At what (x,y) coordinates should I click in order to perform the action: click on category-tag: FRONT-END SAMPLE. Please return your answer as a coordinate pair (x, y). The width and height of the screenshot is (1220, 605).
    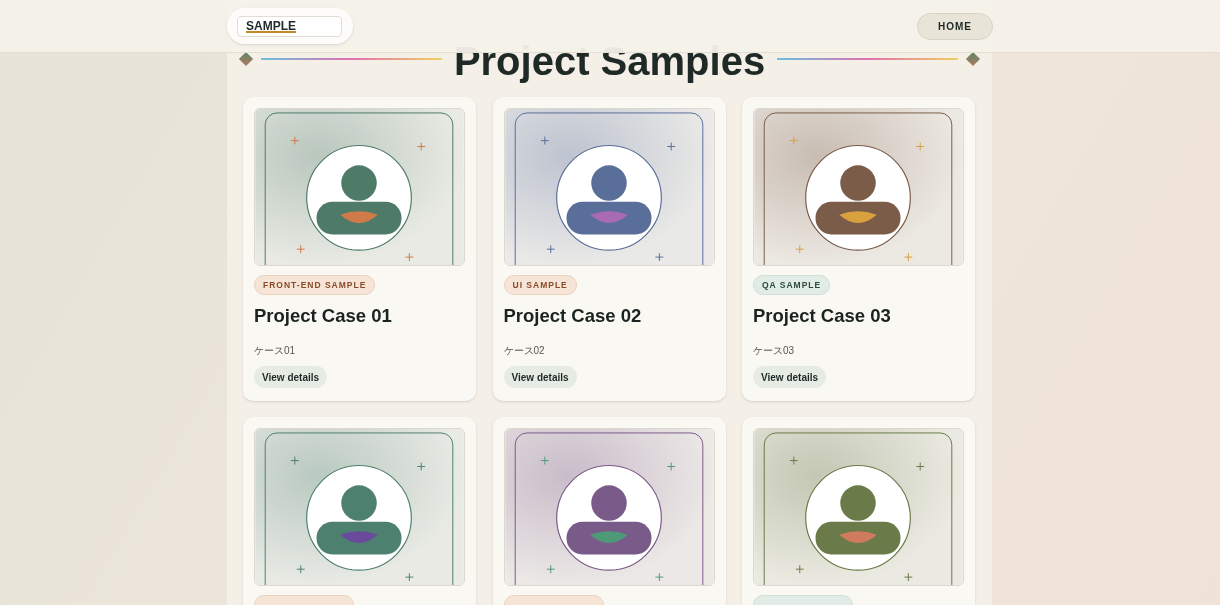
    Looking at the image, I should click on (315, 285).